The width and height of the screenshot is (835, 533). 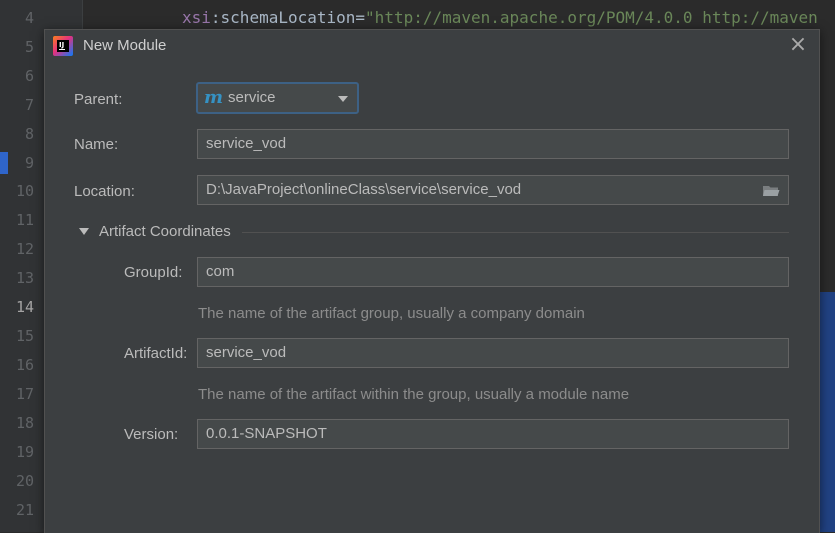 What do you see at coordinates (283, 17) in the screenshot?
I see `code-attr-name: :schemaLocation` at bounding box center [283, 17].